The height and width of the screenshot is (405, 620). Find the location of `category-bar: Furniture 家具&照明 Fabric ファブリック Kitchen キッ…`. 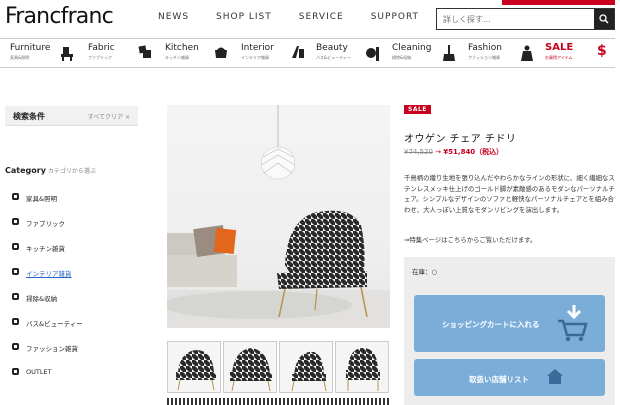

category-bar: Furniture 家具&照明 Fabric ファブリック Kitchen キッ… is located at coordinates (307, 53).